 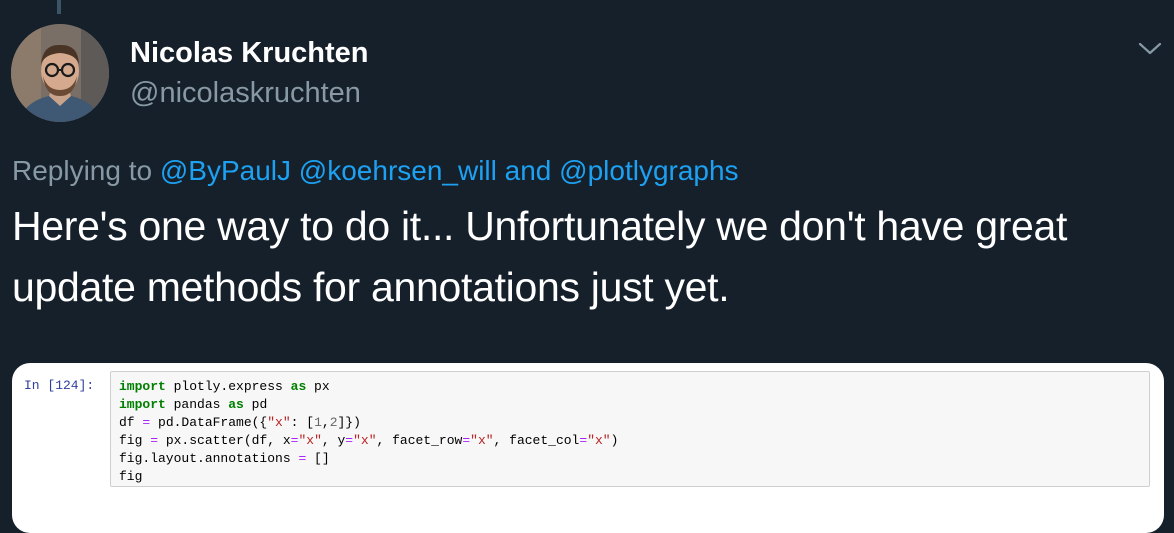 I want to click on code-line: fig, so click(x=131, y=476).